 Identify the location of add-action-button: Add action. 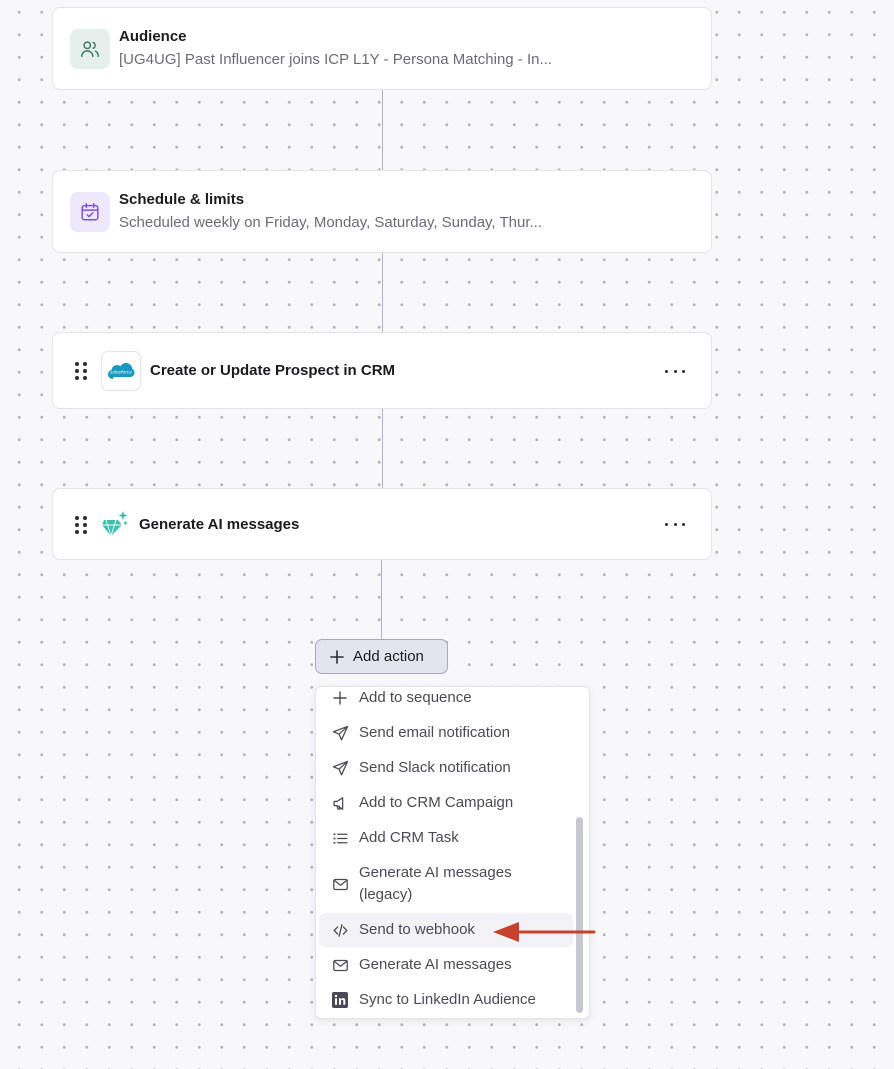
(381, 656).